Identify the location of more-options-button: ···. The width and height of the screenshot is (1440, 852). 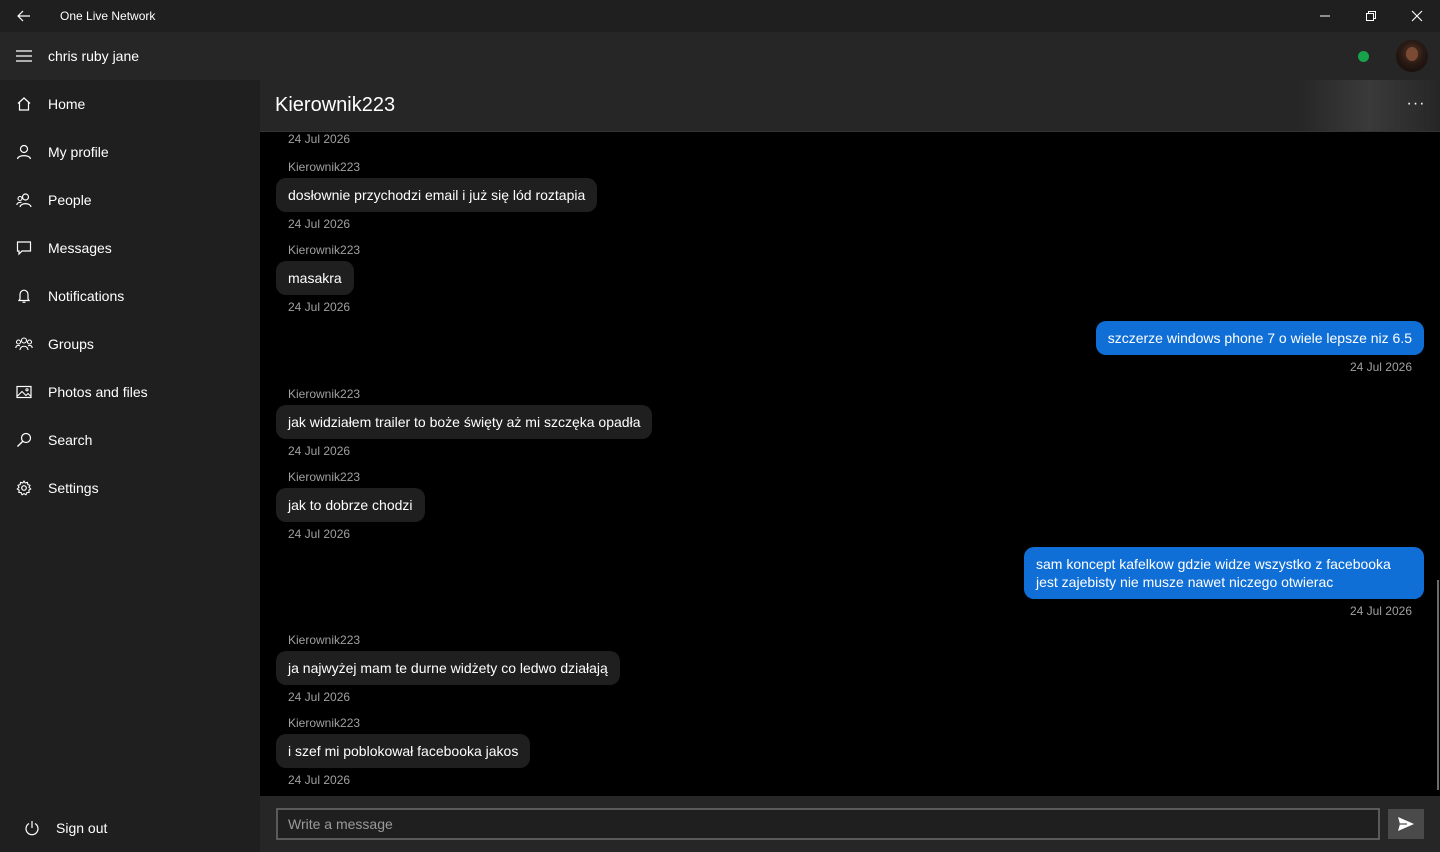
(1416, 104).